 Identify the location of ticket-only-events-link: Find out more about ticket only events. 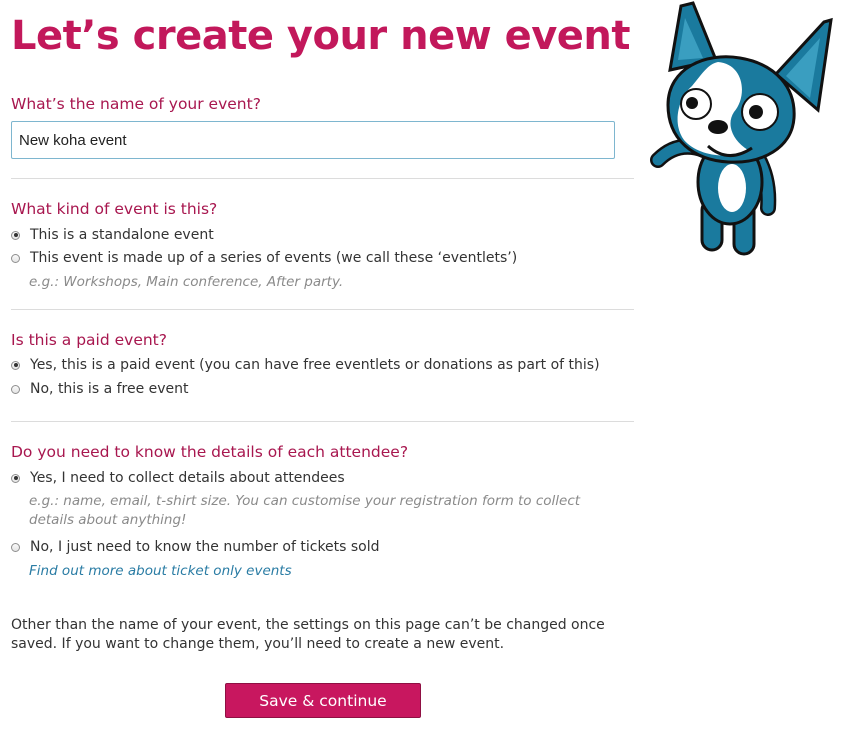
(160, 571).